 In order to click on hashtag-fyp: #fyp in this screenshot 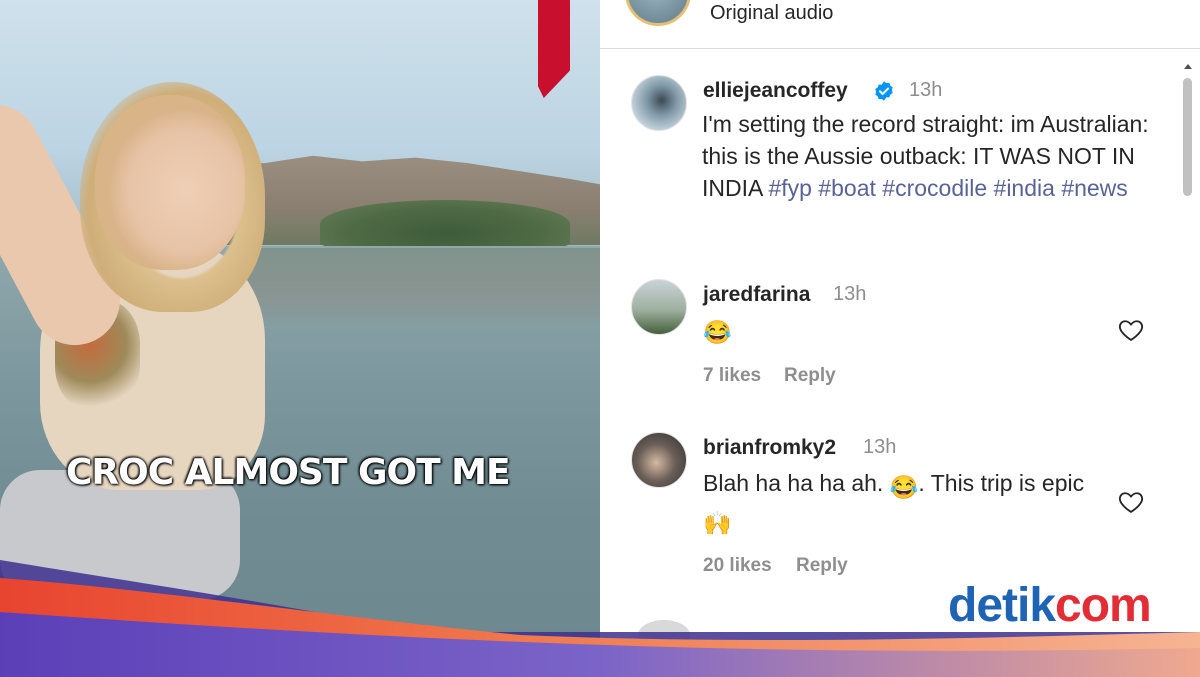, I will do `click(789, 188)`.